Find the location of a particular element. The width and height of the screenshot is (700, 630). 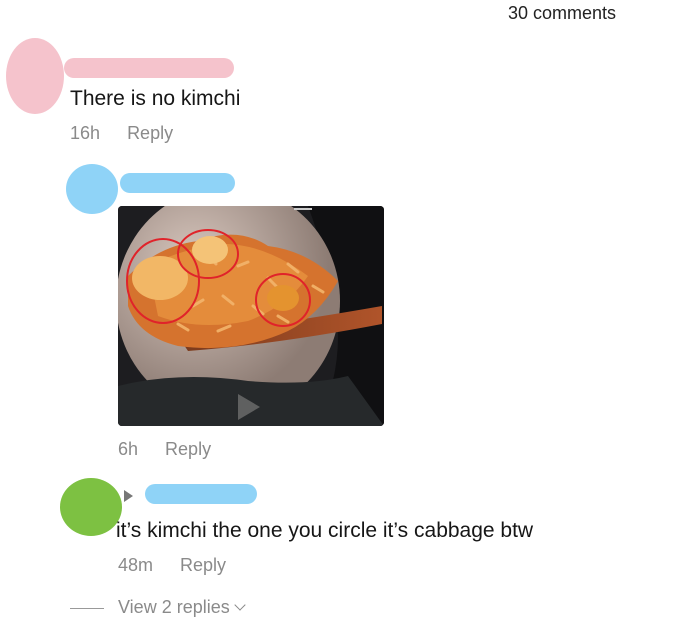

view-replies-label: View 2 replies is located at coordinates (174, 607).